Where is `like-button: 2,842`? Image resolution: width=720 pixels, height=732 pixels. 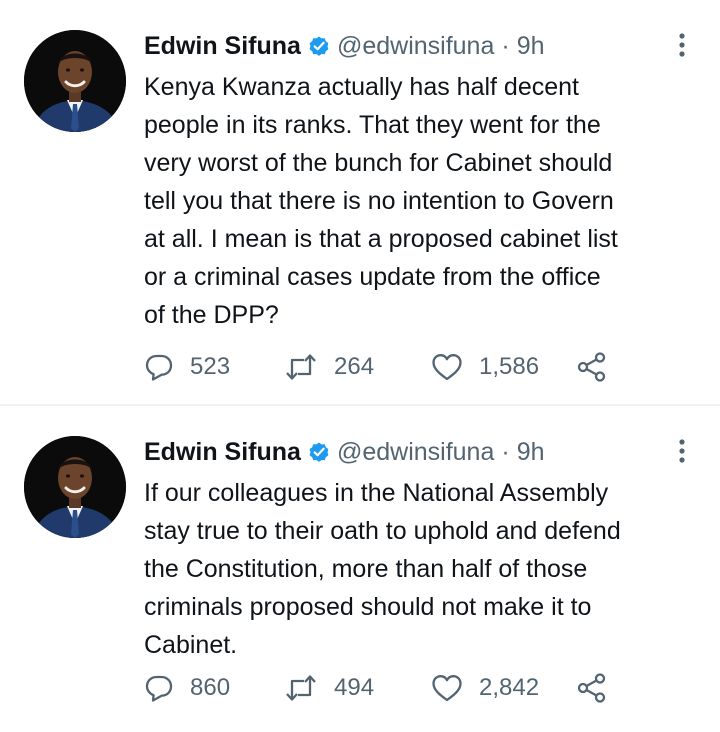
like-button: 2,842 is located at coordinates (485, 688).